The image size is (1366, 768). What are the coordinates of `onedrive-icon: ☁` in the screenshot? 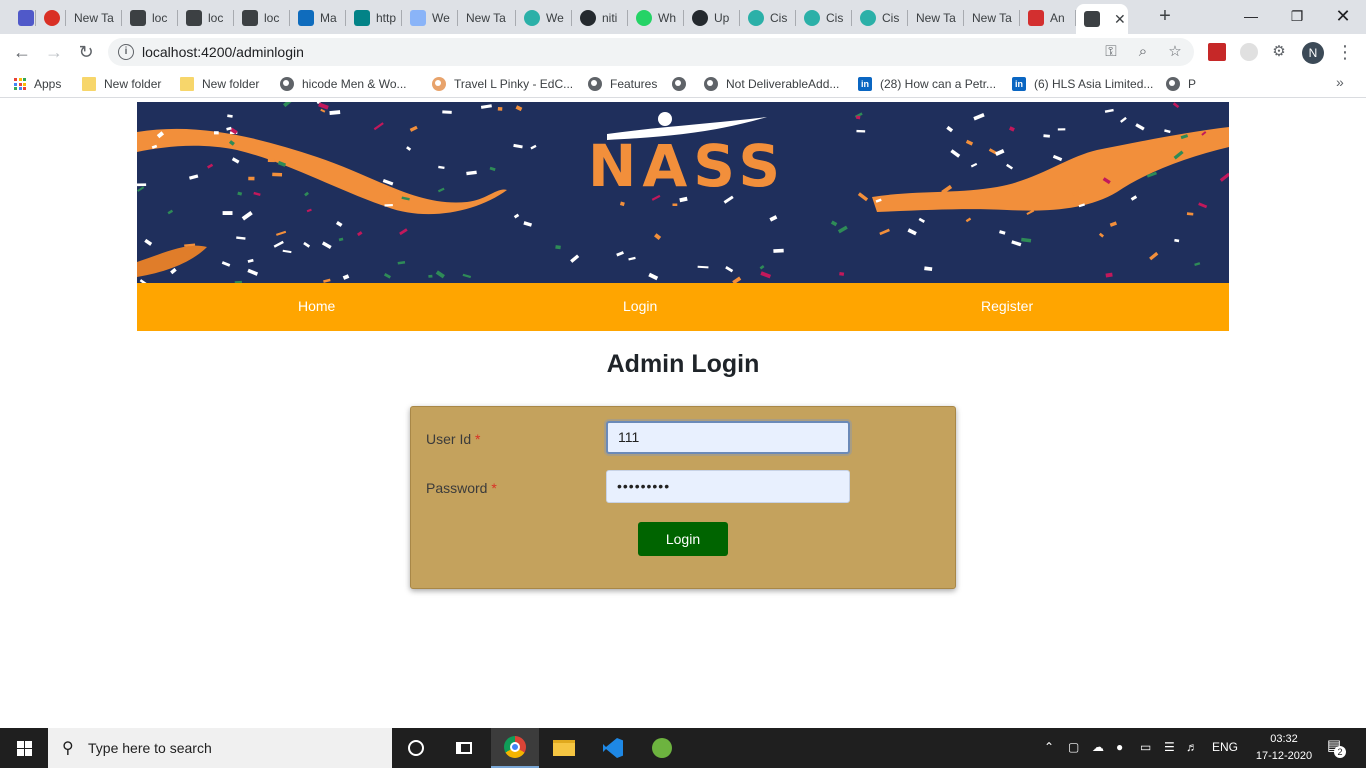 It's located at (1098, 747).